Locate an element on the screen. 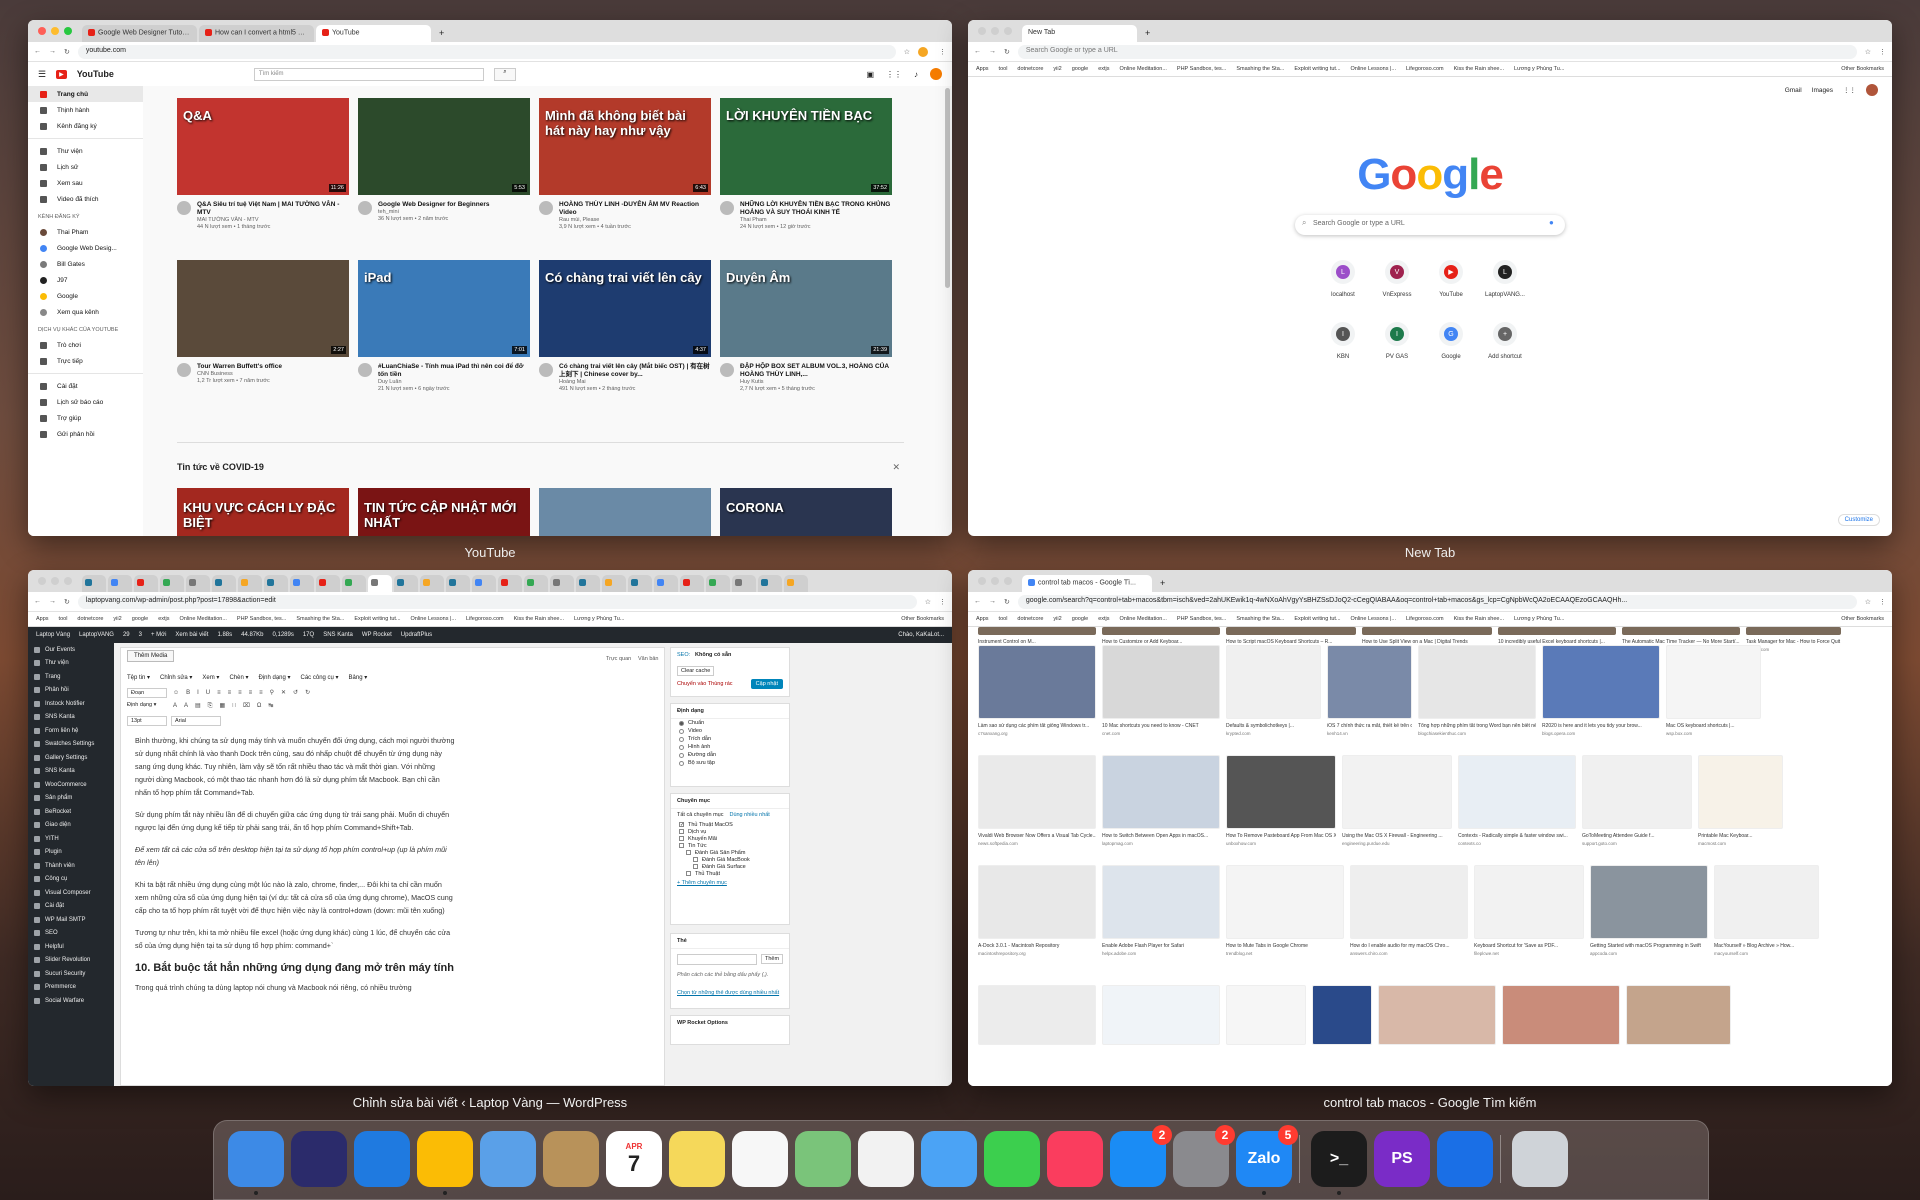  wp-menu-item: Gallery Settings is located at coordinates (71, 758).